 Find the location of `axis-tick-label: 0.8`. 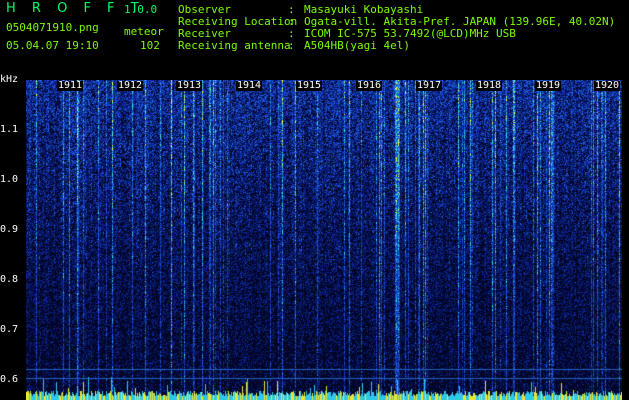

axis-tick-label: 0.8 is located at coordinates (9, 279).